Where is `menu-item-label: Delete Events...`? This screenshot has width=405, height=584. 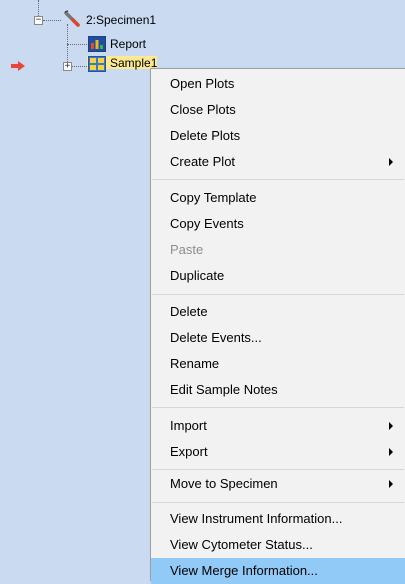
menu-item-label: Delete Events... is located at coordinates (216, 337).